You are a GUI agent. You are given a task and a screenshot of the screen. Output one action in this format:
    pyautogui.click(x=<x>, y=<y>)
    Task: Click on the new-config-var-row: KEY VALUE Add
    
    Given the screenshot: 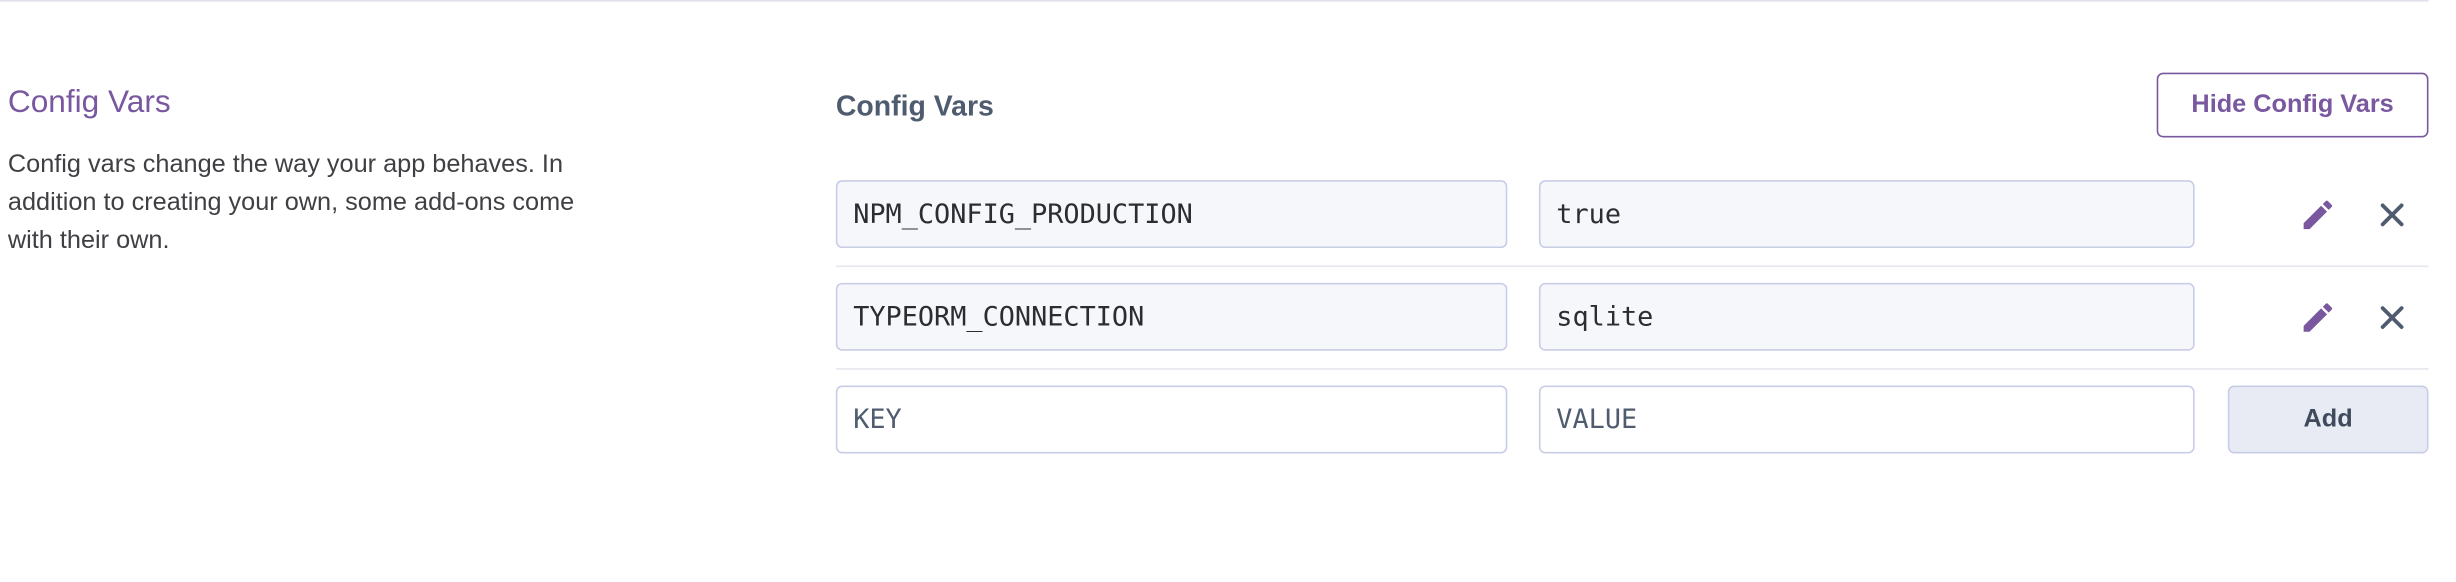 What is the action you would take?
    pyautogui.click(x=1632, y=419)
    